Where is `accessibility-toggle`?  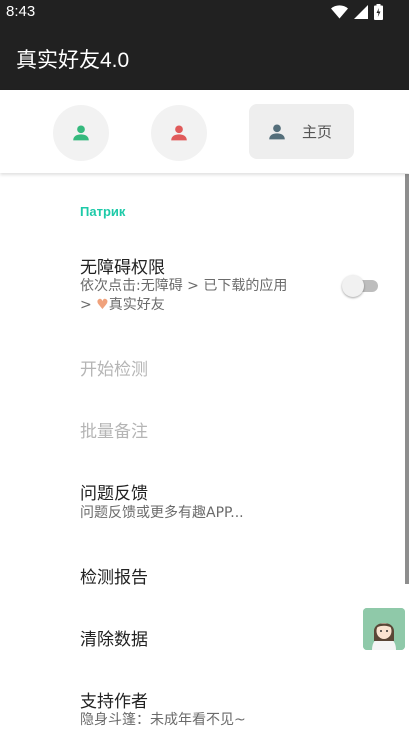
accessibility-toggle is located at coordinates (361, 286).